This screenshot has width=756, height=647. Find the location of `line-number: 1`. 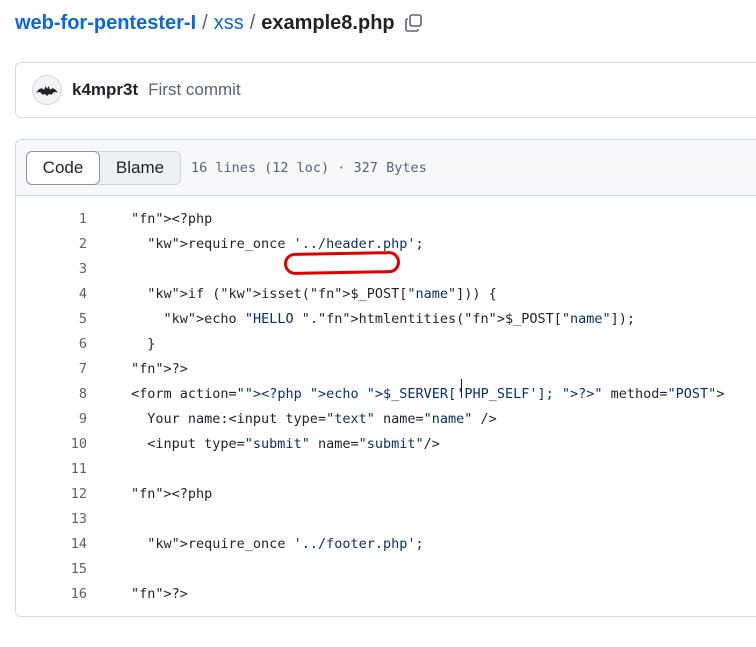

line-number: 1 is located at coordinates (51, 219).